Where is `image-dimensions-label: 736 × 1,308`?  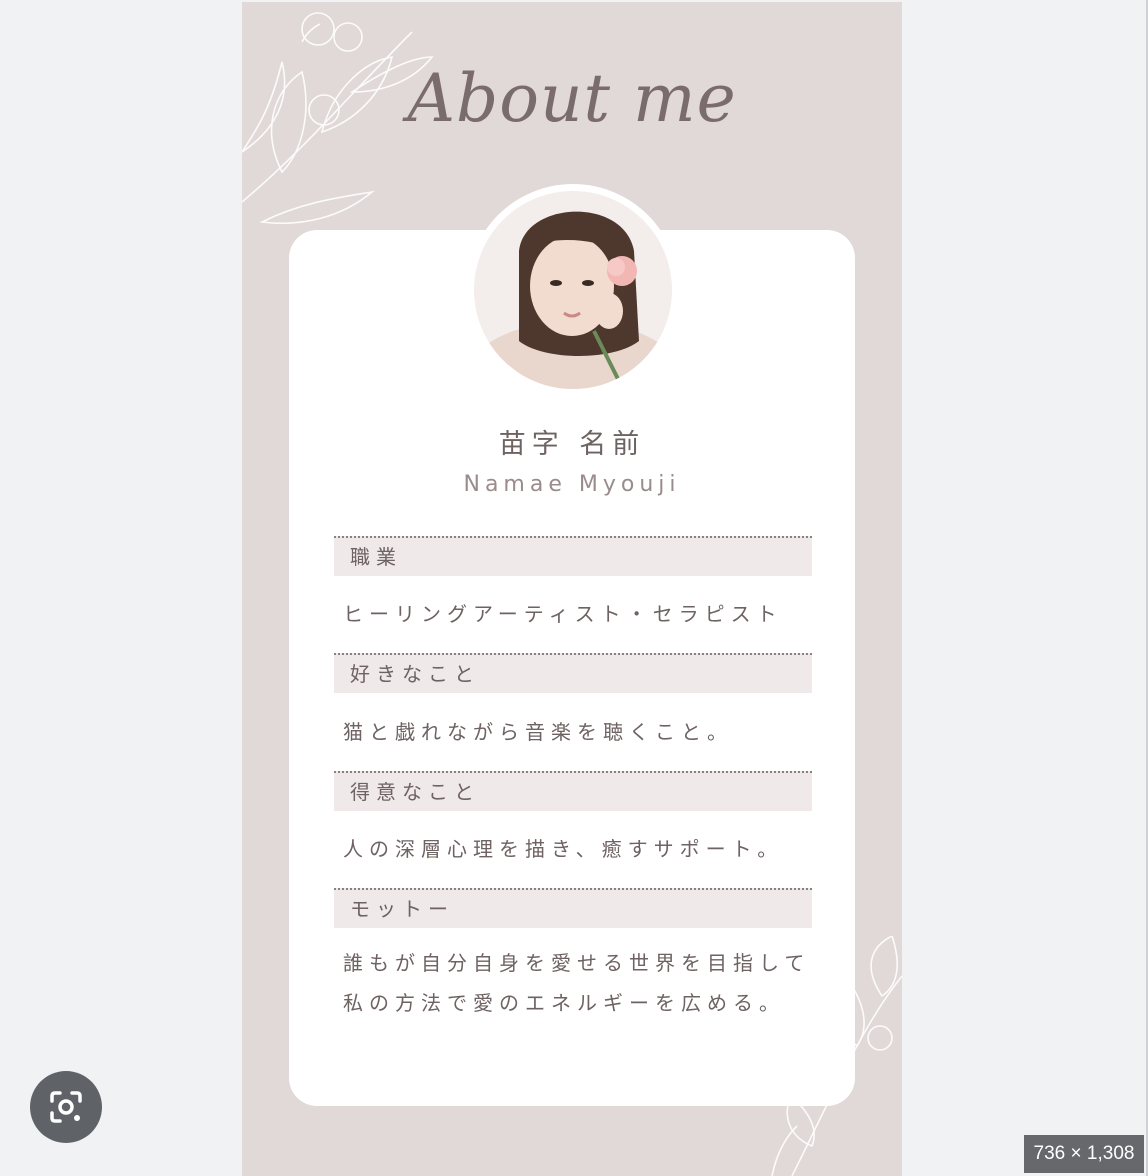 image-dimensions-label: 736 × 1,308 is located at coordinates (1084, 1154).